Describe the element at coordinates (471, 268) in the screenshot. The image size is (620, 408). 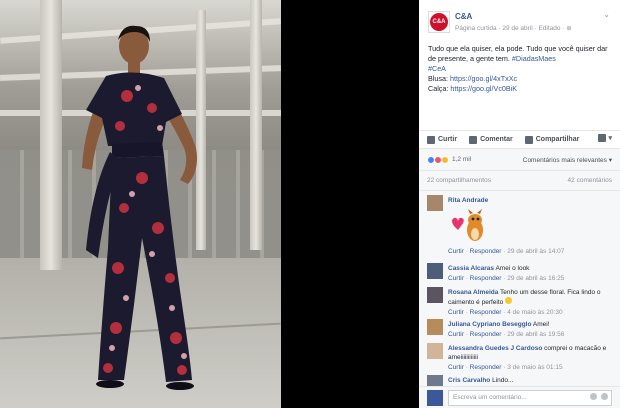
I see `comment-author: Cassia Alcaras` at that location.